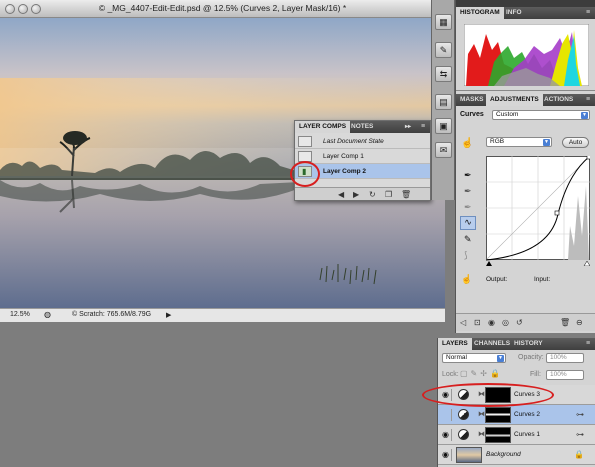 The width and height of the screenshot is (595, 467). What do you see at coordinates (474, 358) in the screenshot?
I see `blend-mode-select: Normal ▼` at bounding box center [474, 358].